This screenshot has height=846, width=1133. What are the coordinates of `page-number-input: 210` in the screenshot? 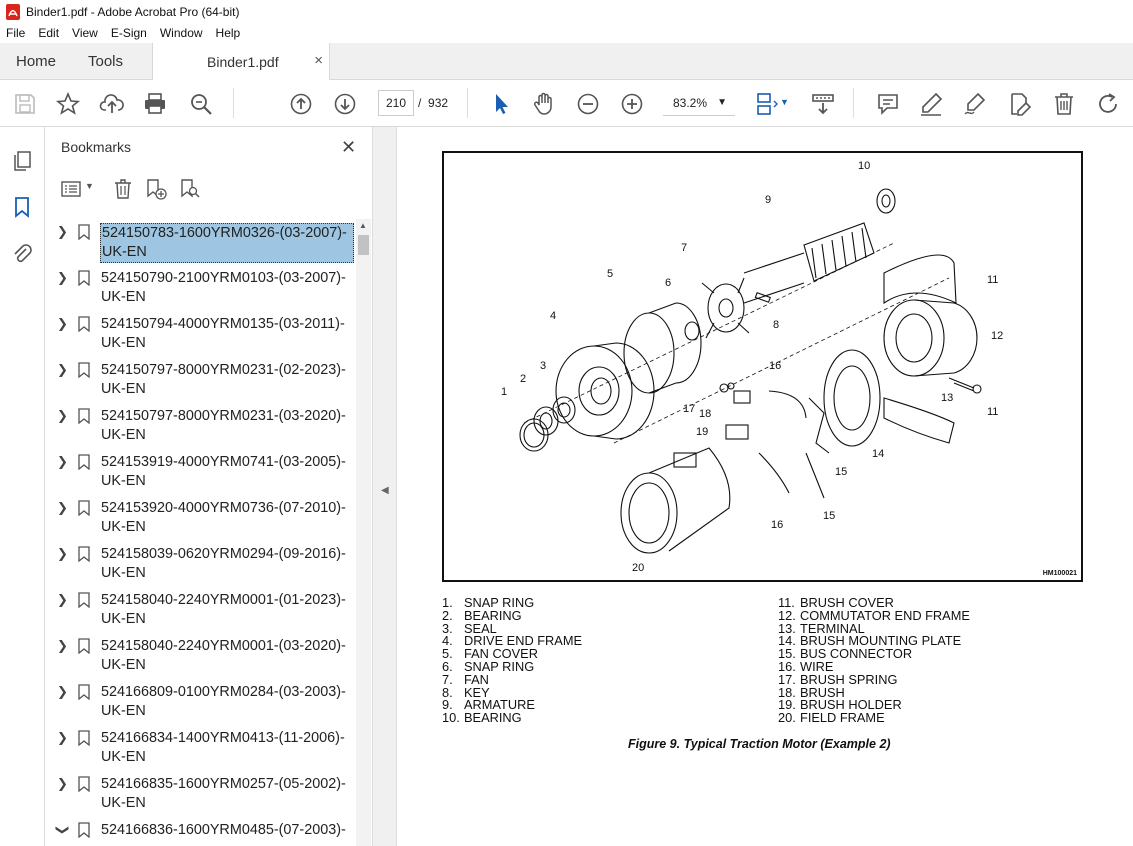 It's located at (396, 103).